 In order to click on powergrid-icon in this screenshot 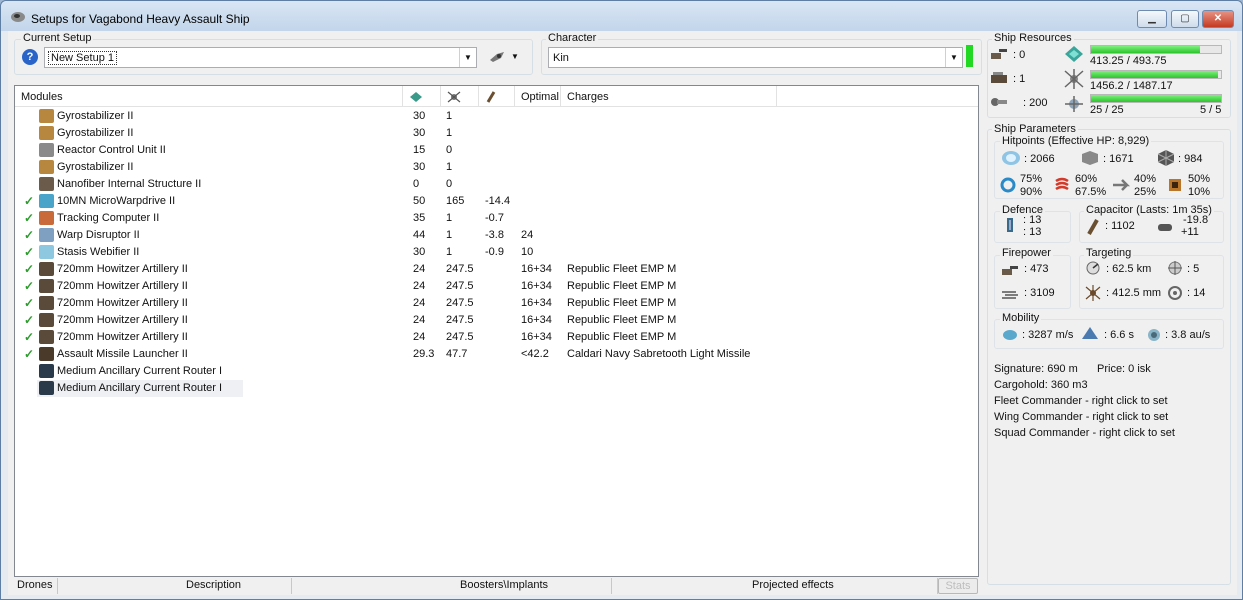, I will do `click(454, 97)`.